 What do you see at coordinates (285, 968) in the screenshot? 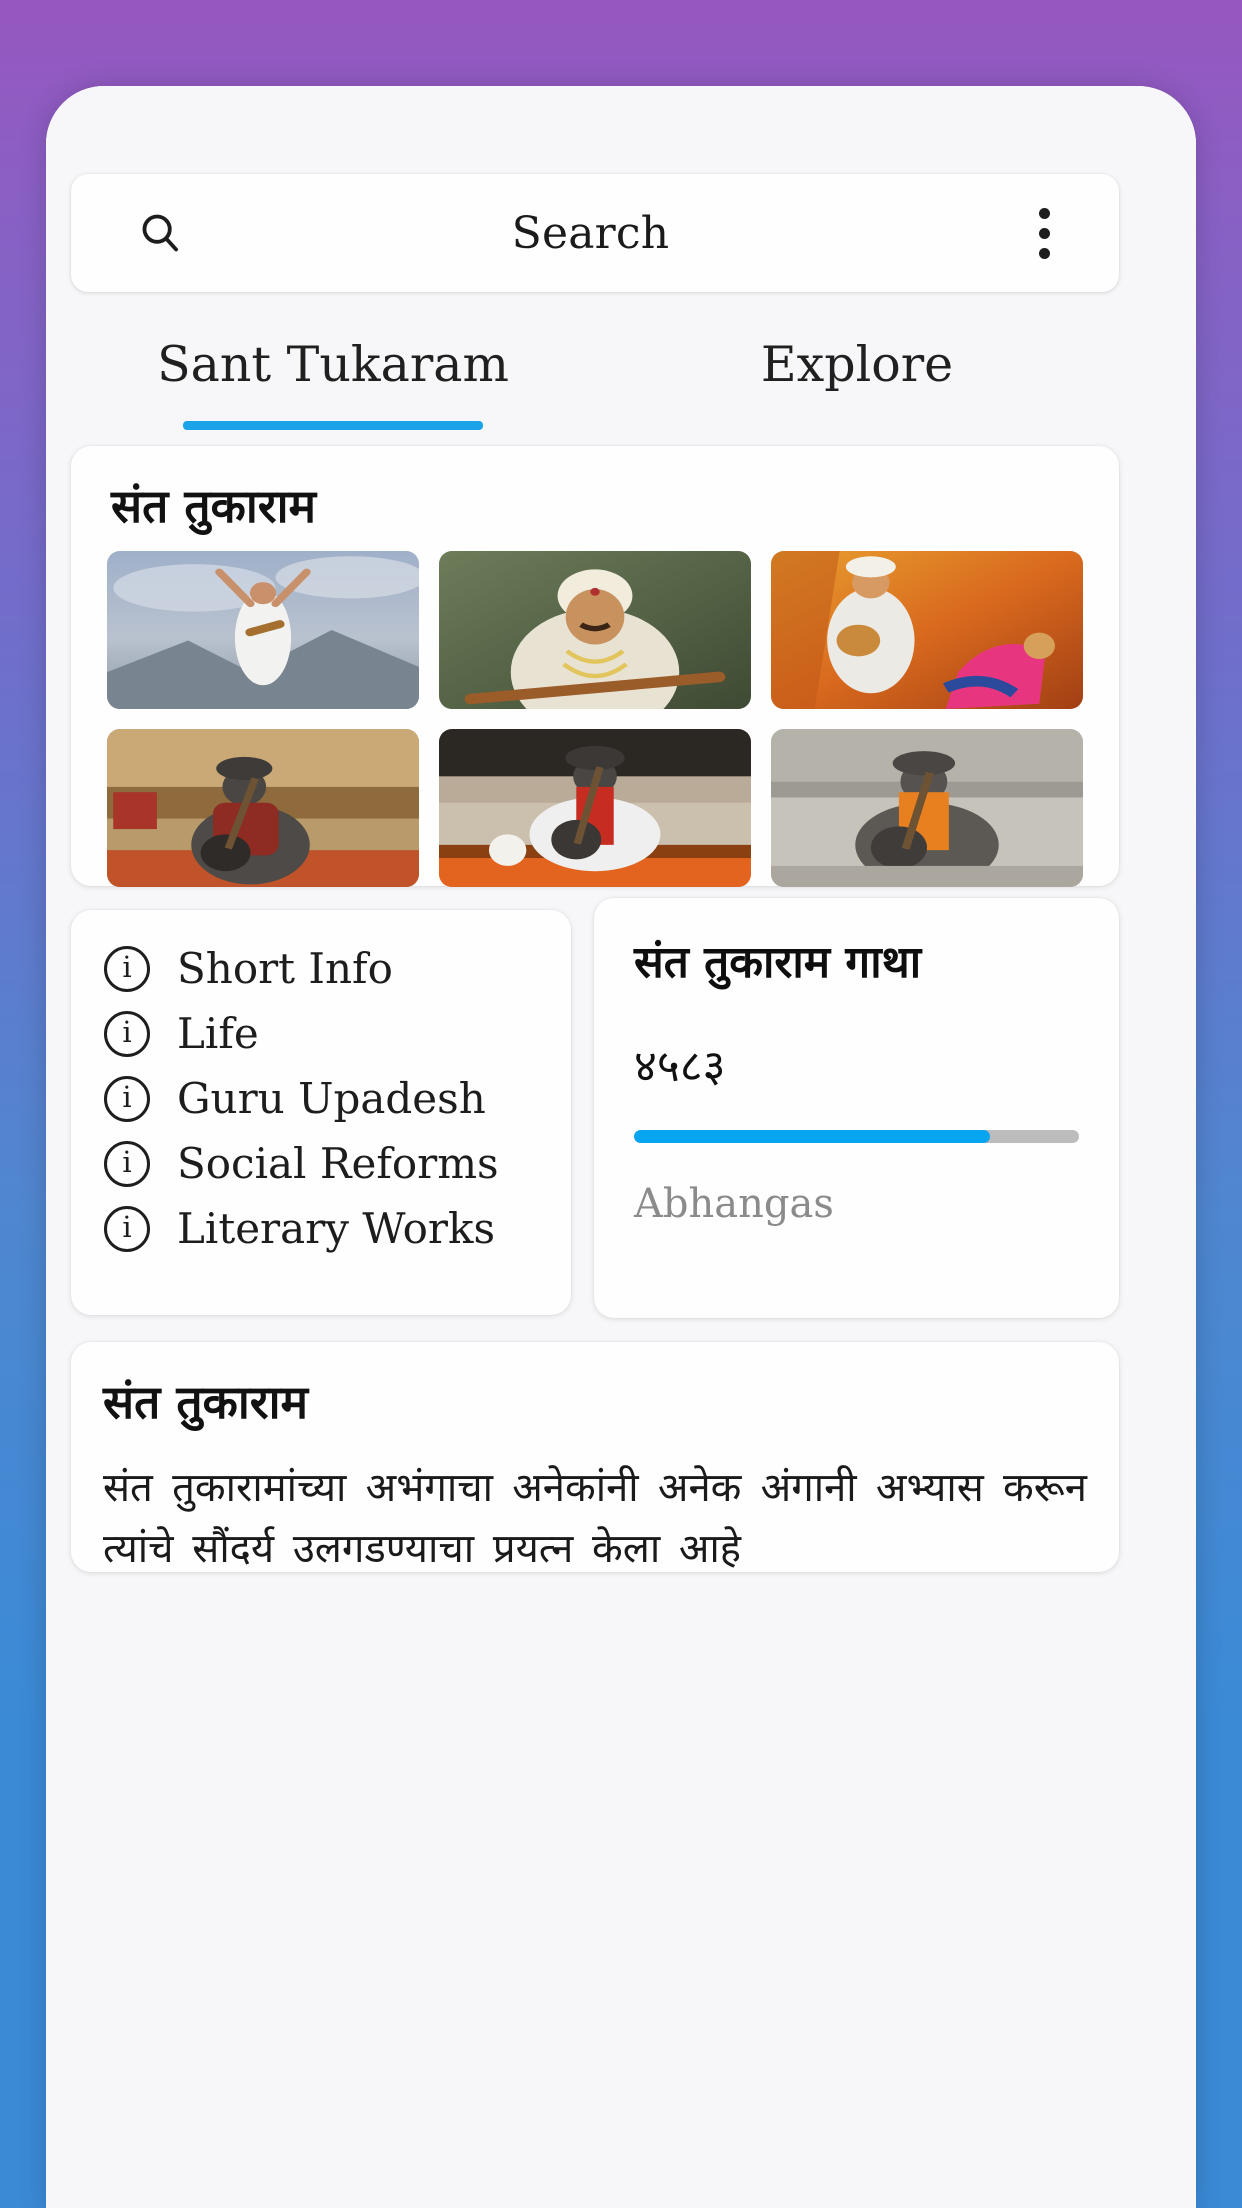
I see `info-item-label: Short Info` at bounding box center [285, 968].